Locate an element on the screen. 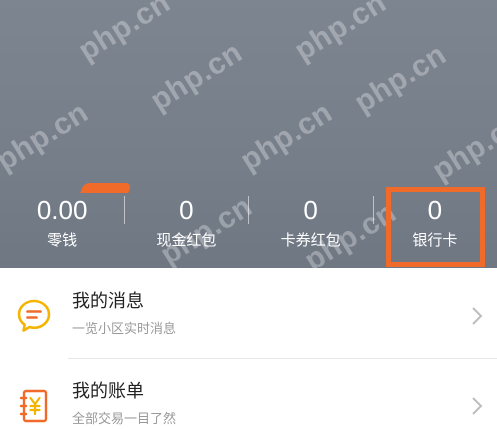 The width and height of the screenshot is (497, 429). bill-icon is located at coordinates (34, 406).